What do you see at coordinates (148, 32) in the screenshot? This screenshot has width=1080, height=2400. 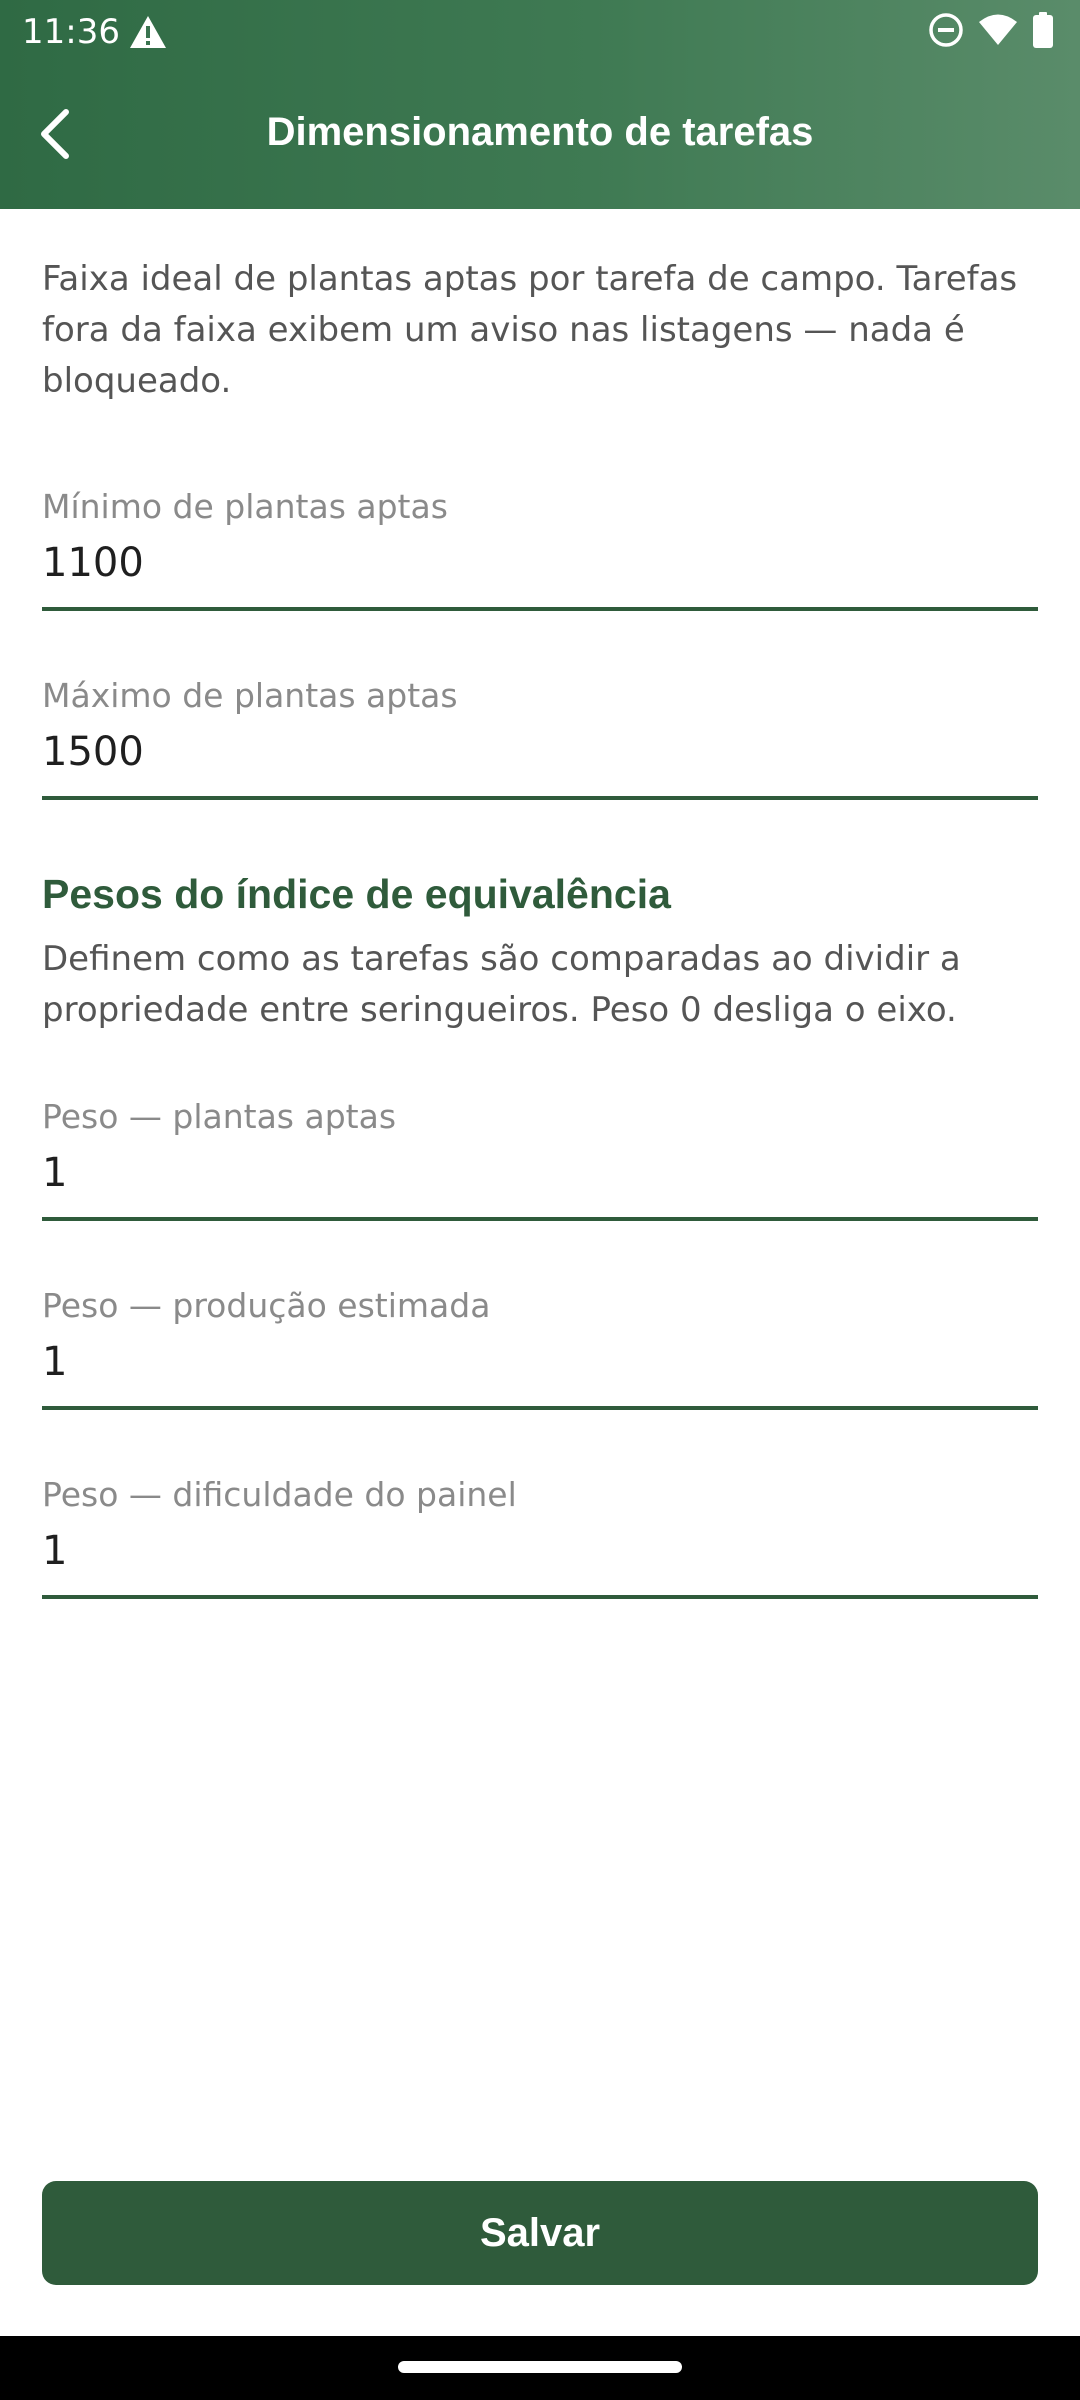 I see `warning-icon` at bounding box center [148, 32].